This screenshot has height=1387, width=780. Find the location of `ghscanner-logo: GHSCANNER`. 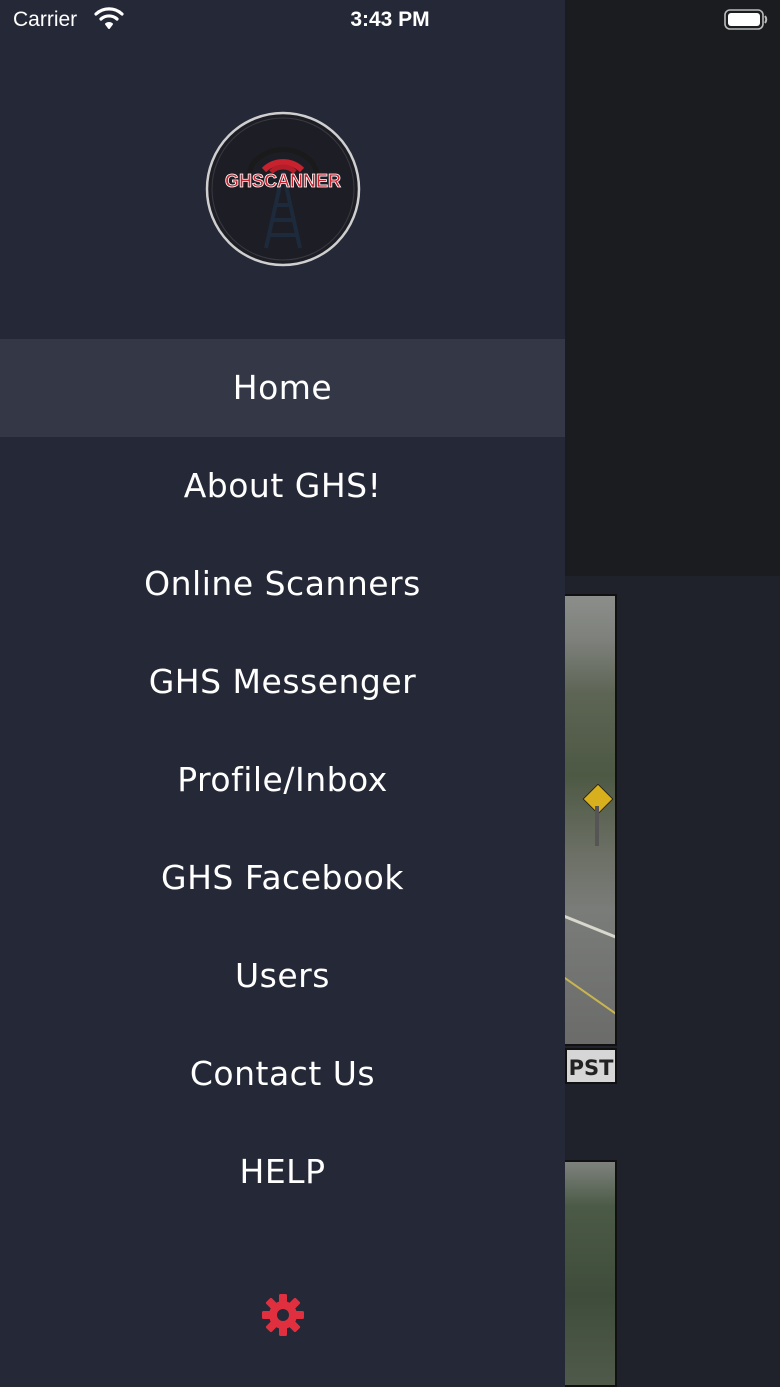

ghscanner-logo: GHSCANNER is located at coordinates (283, 189).